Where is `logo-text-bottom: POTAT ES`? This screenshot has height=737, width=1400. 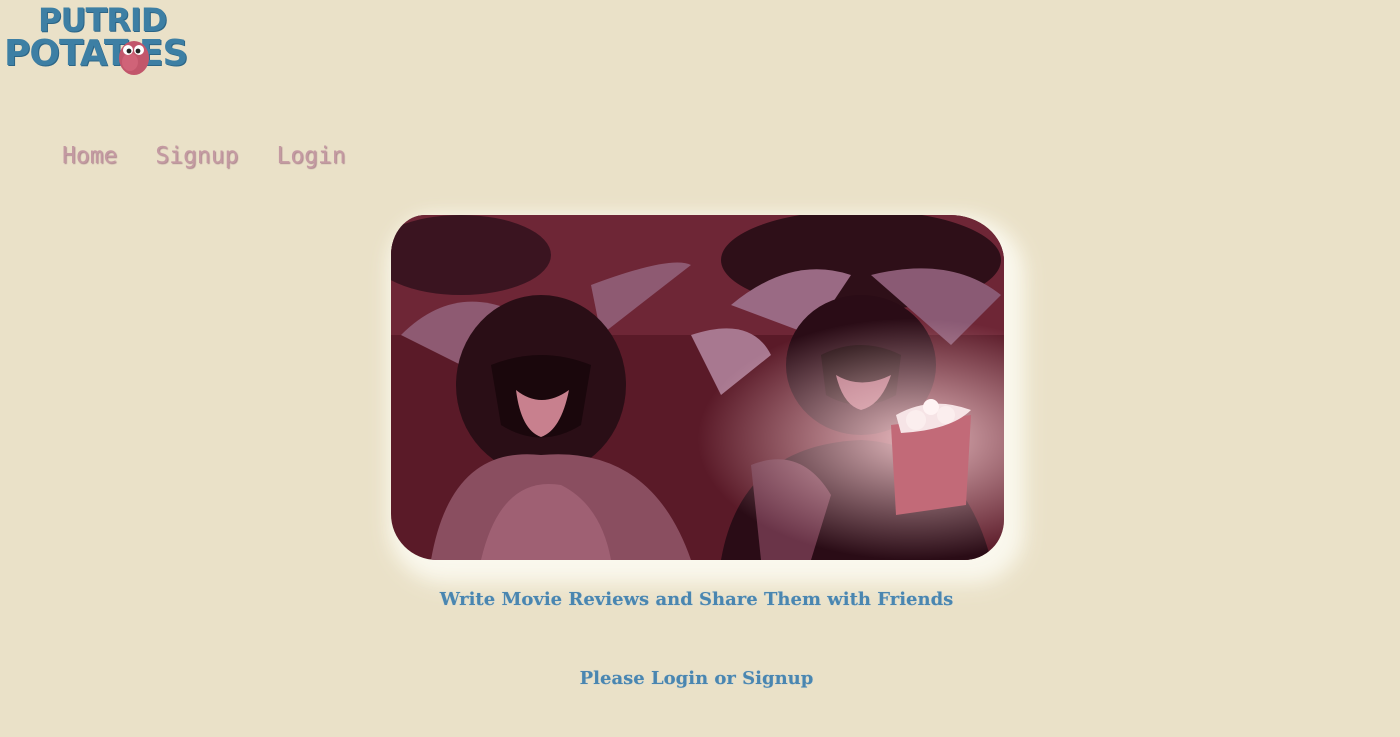 logo-text-bottom: POTAT ES is located at coordinates (96, 53).